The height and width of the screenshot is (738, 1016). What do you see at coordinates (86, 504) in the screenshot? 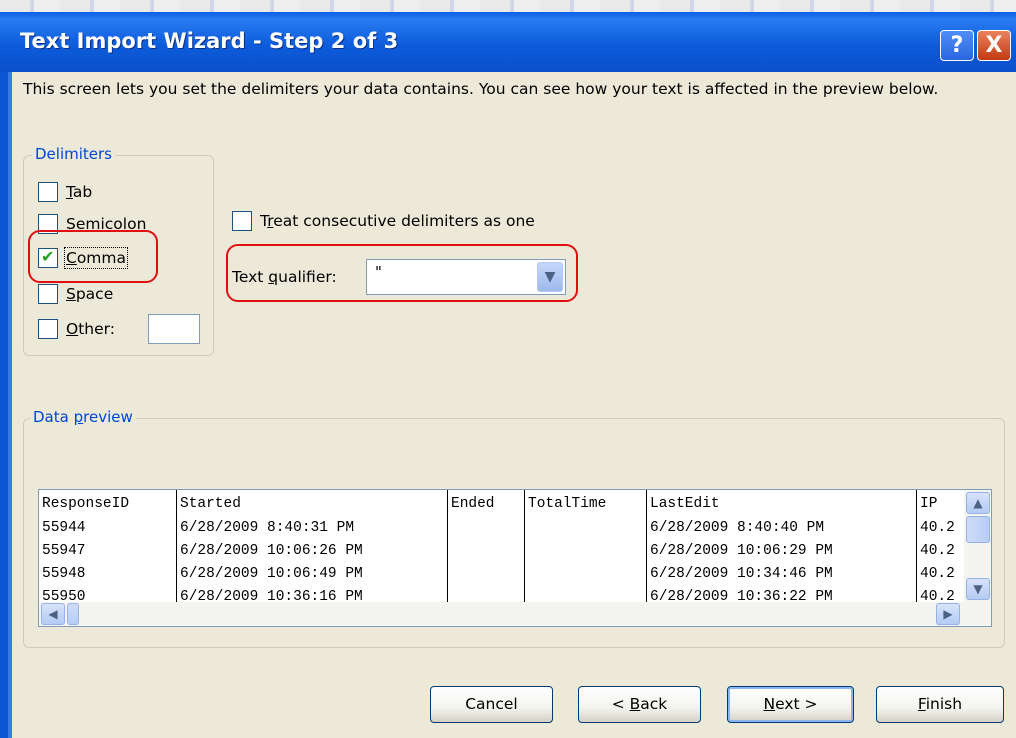
I see `preview-header-cell: ResponseID` at bounding box center [86, 504].